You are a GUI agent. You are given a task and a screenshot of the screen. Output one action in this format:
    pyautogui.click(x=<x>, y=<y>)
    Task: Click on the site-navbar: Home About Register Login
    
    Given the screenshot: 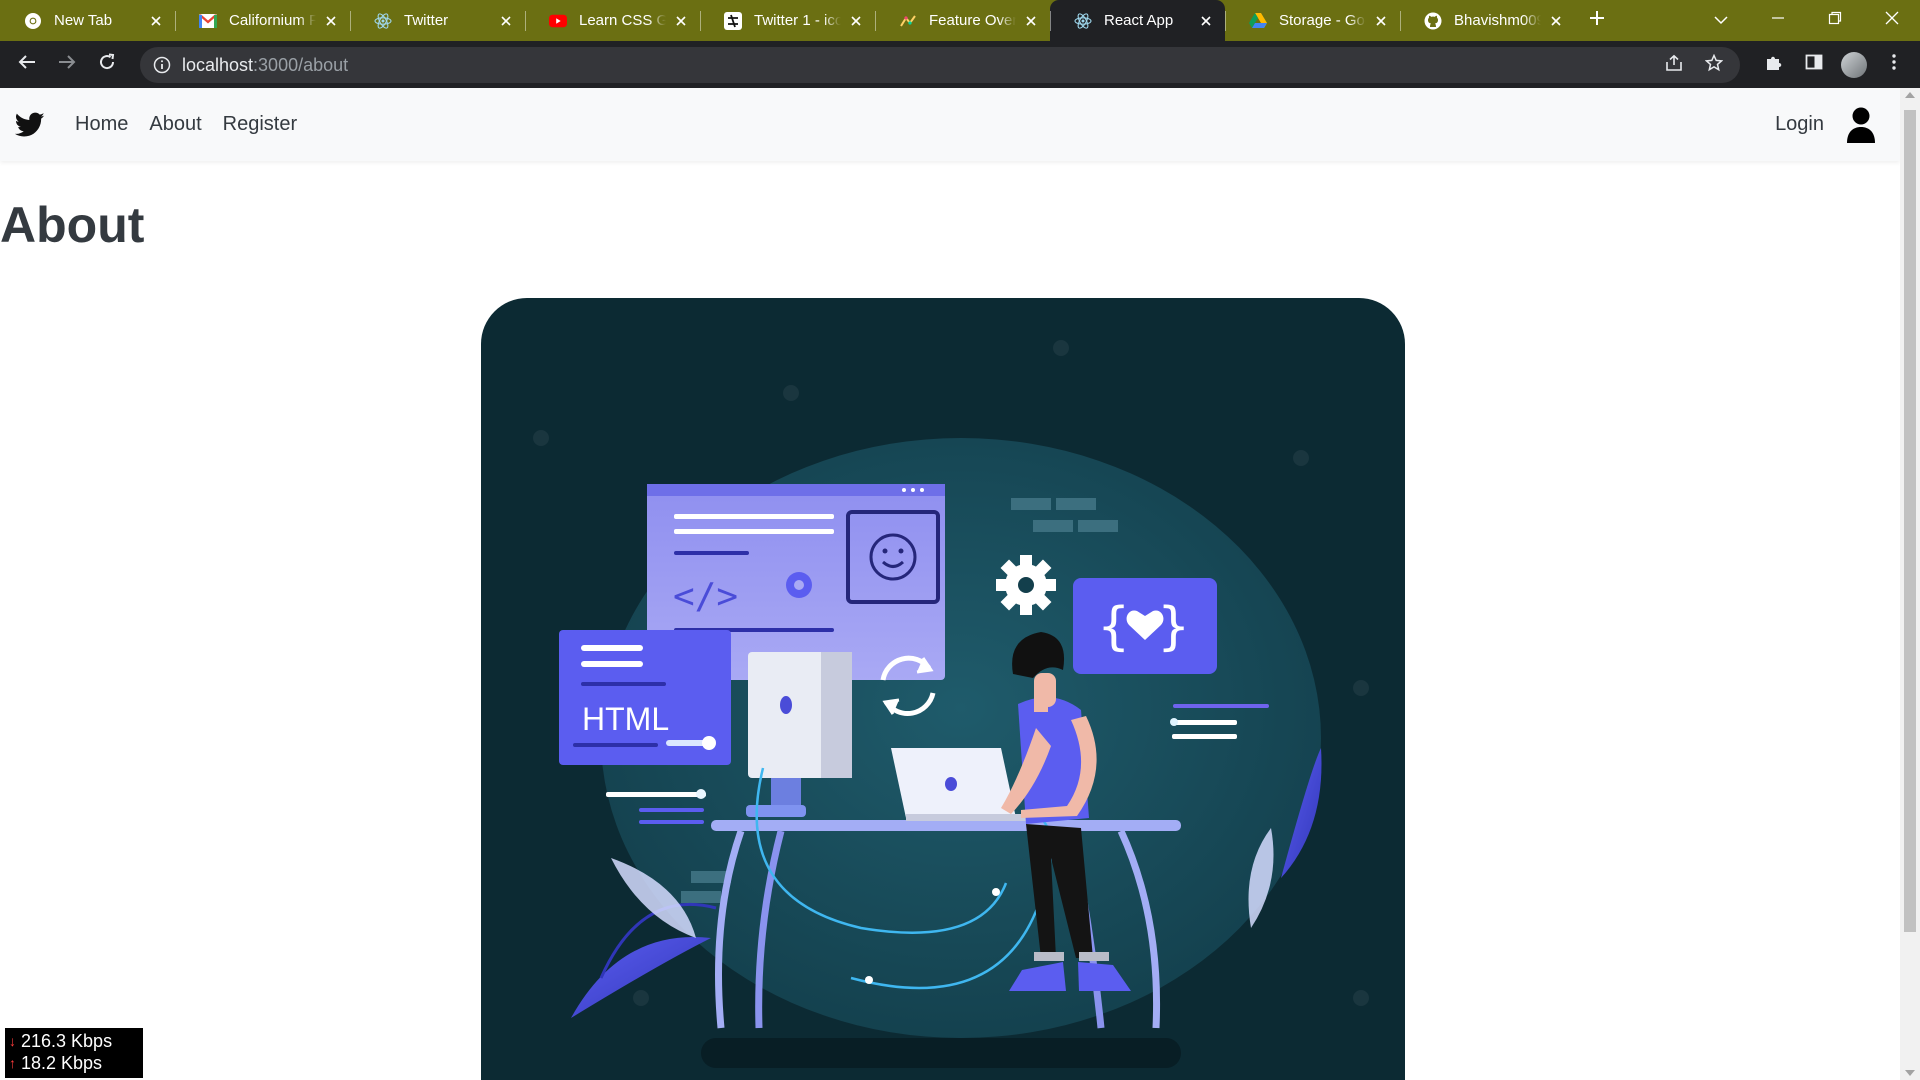 What is the action you would take?
    pyautogui.click(x=950, y=124)
    